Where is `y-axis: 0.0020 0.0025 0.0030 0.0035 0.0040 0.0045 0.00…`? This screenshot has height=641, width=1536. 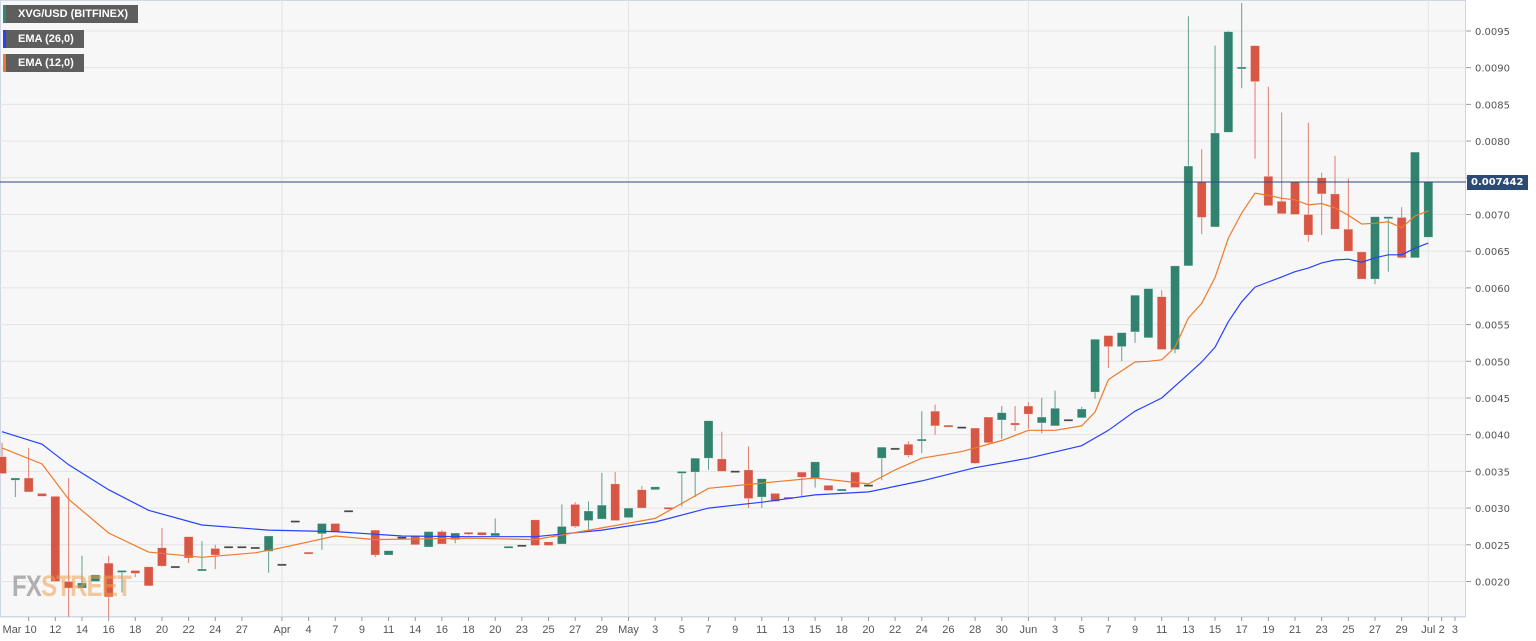
y-axis: 0.0020 0.0025 0.0030 0.0035 0.0040 0.0045 0.00… is located at coordinates (1488, 307).